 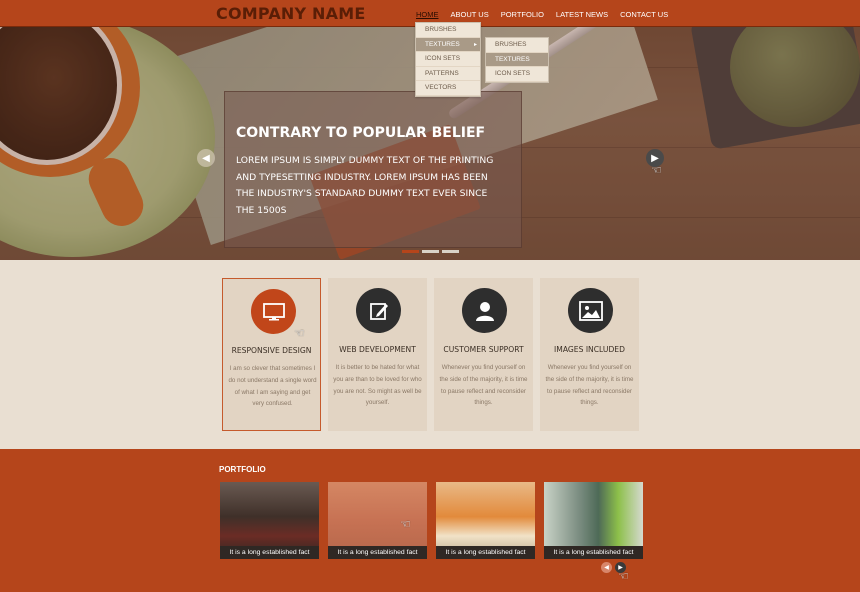 I want to click on menu-item-textures: TEXTURES ▸, so click(x=448, y=44).